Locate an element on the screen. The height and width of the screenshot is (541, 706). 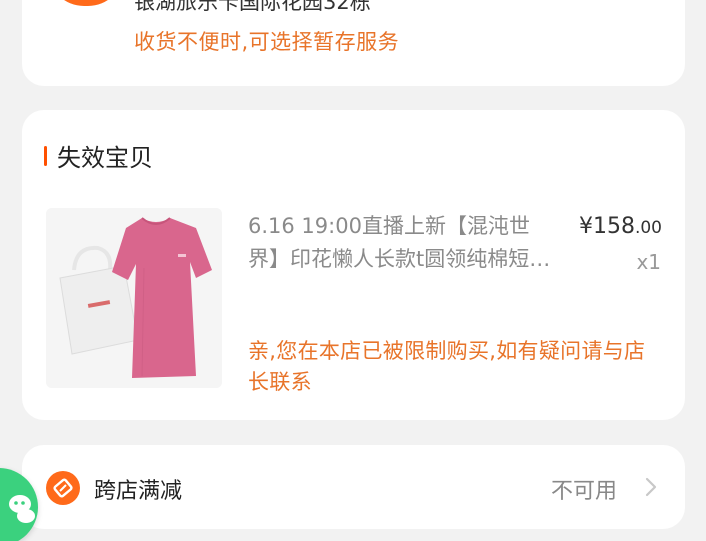
chevron-right-icon is located at coordinates (651, 487).